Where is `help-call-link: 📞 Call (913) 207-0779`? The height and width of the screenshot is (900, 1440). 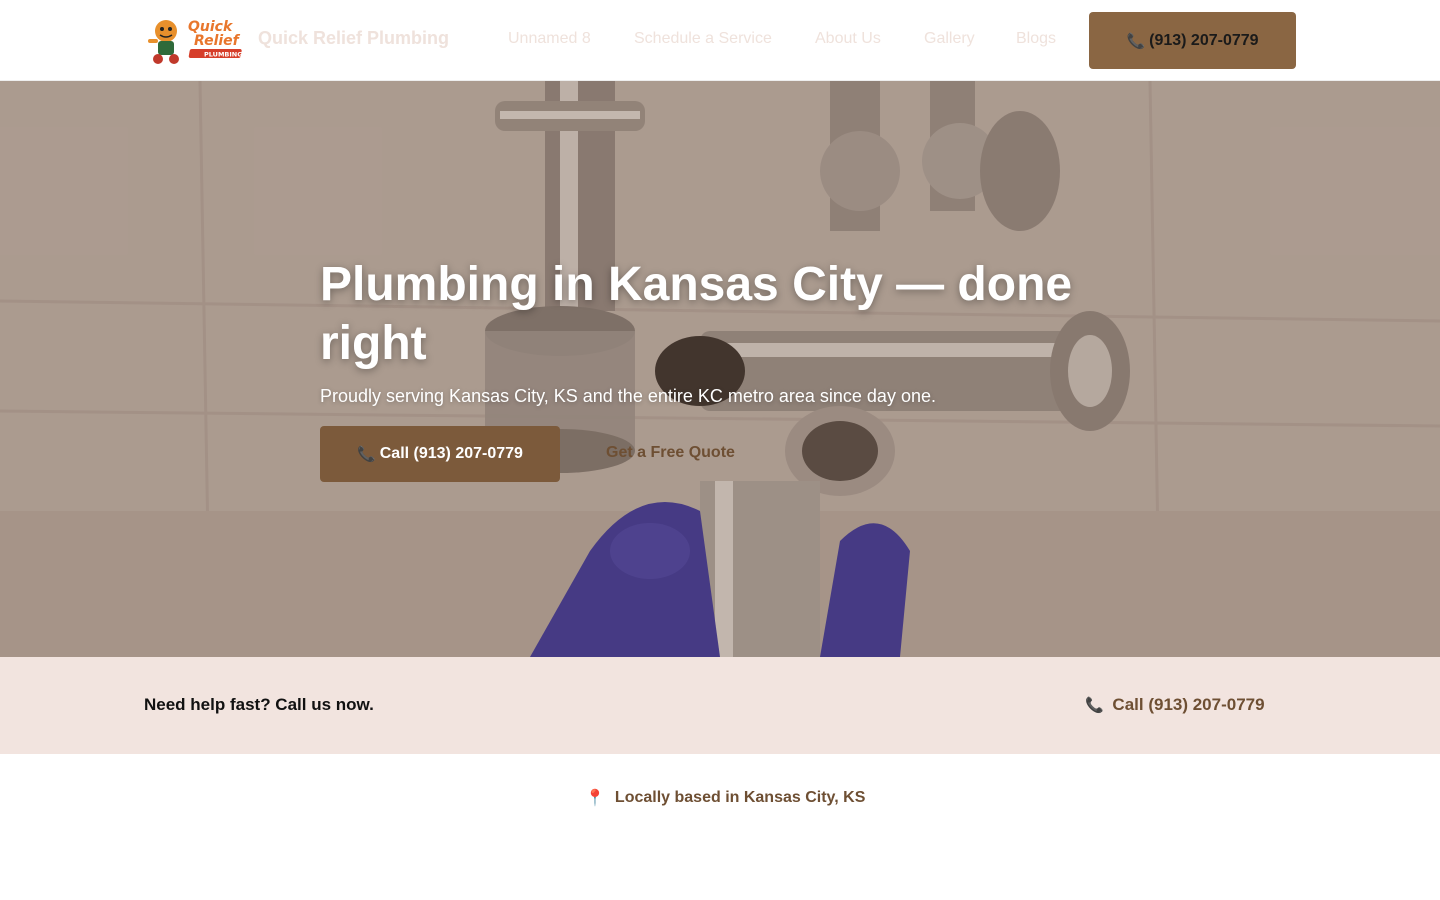 help-call-link: 📞 Call (913) 207-0779 is located at coordinates (1175, 705).